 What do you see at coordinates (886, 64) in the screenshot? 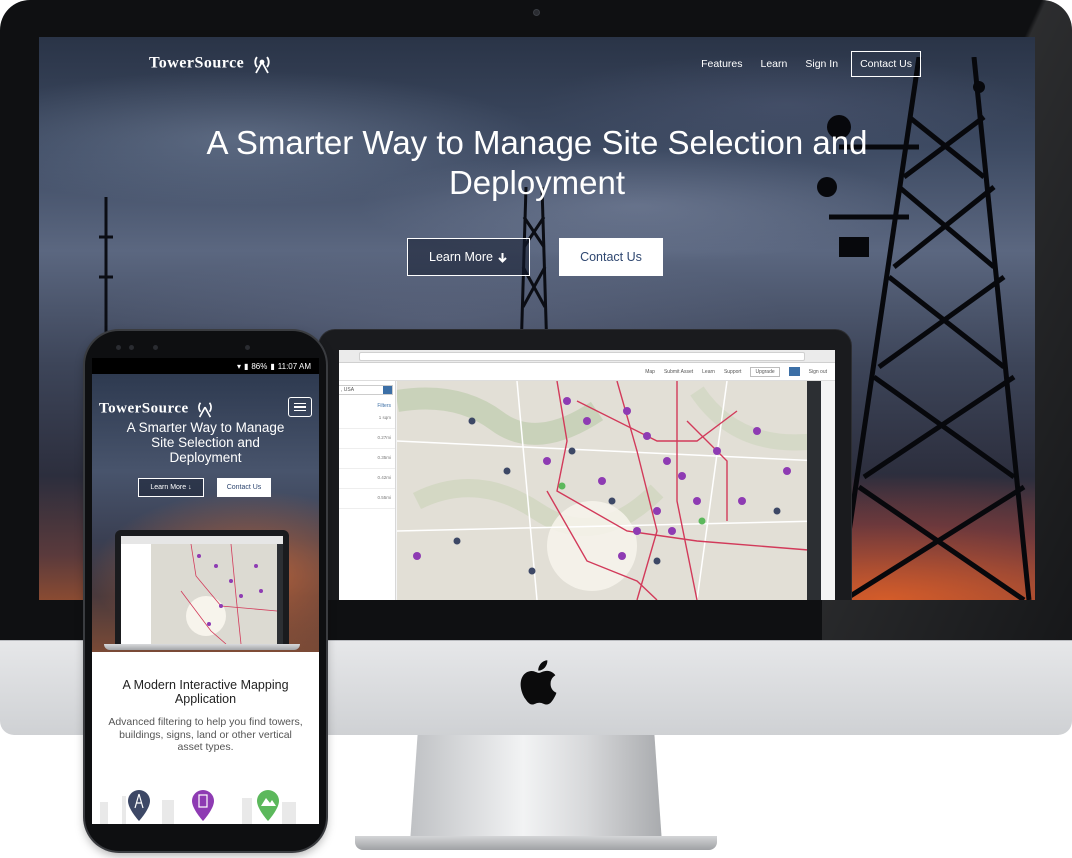
I see `nav-contact-button: Contact Us` at bounding box center [886, 64].